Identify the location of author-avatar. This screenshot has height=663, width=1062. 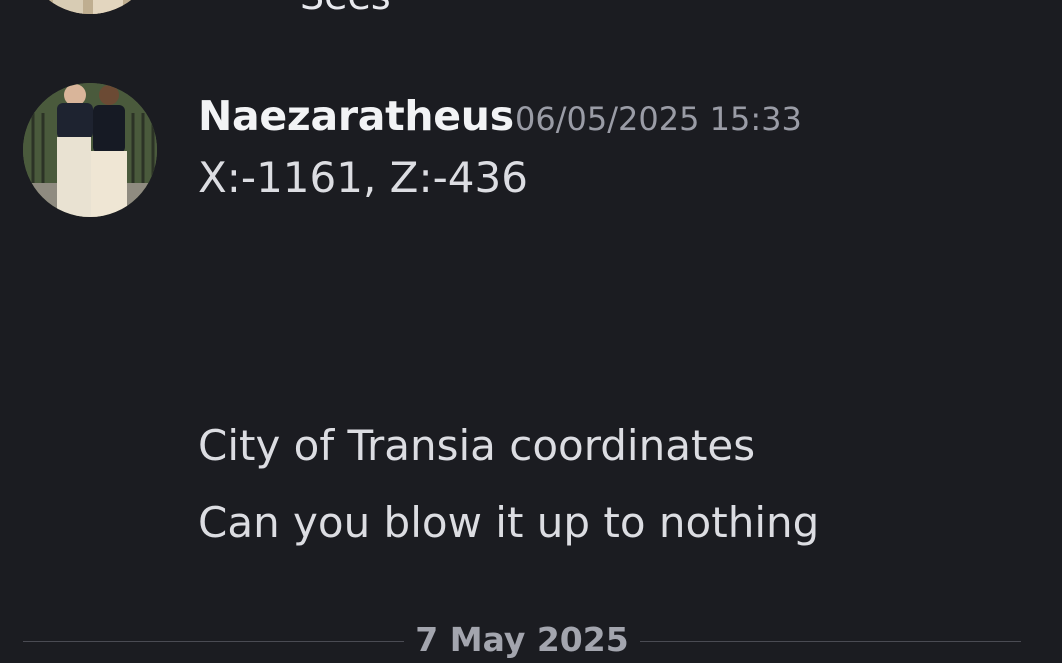
(90, 150).